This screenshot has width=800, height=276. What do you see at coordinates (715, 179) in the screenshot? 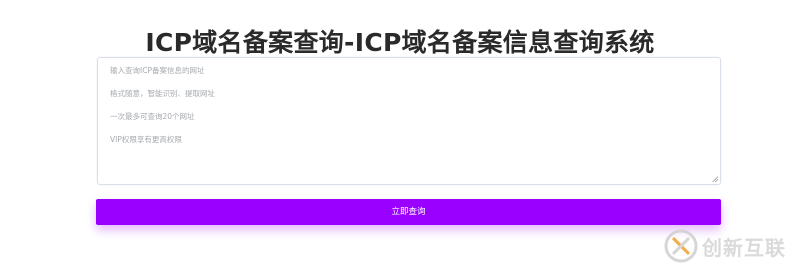
I see `resize-handle-icon` at bounding box center [715, 179].